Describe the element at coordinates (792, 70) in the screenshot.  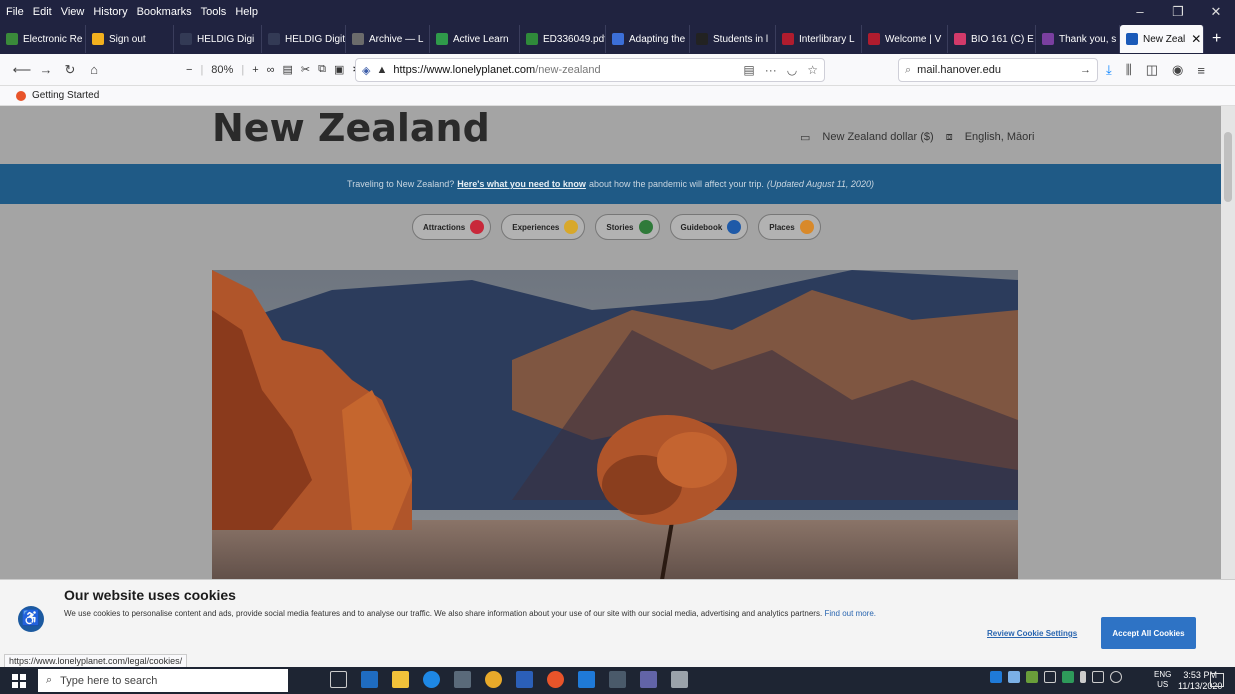
I see `pocket-icon: ◡` at that location.